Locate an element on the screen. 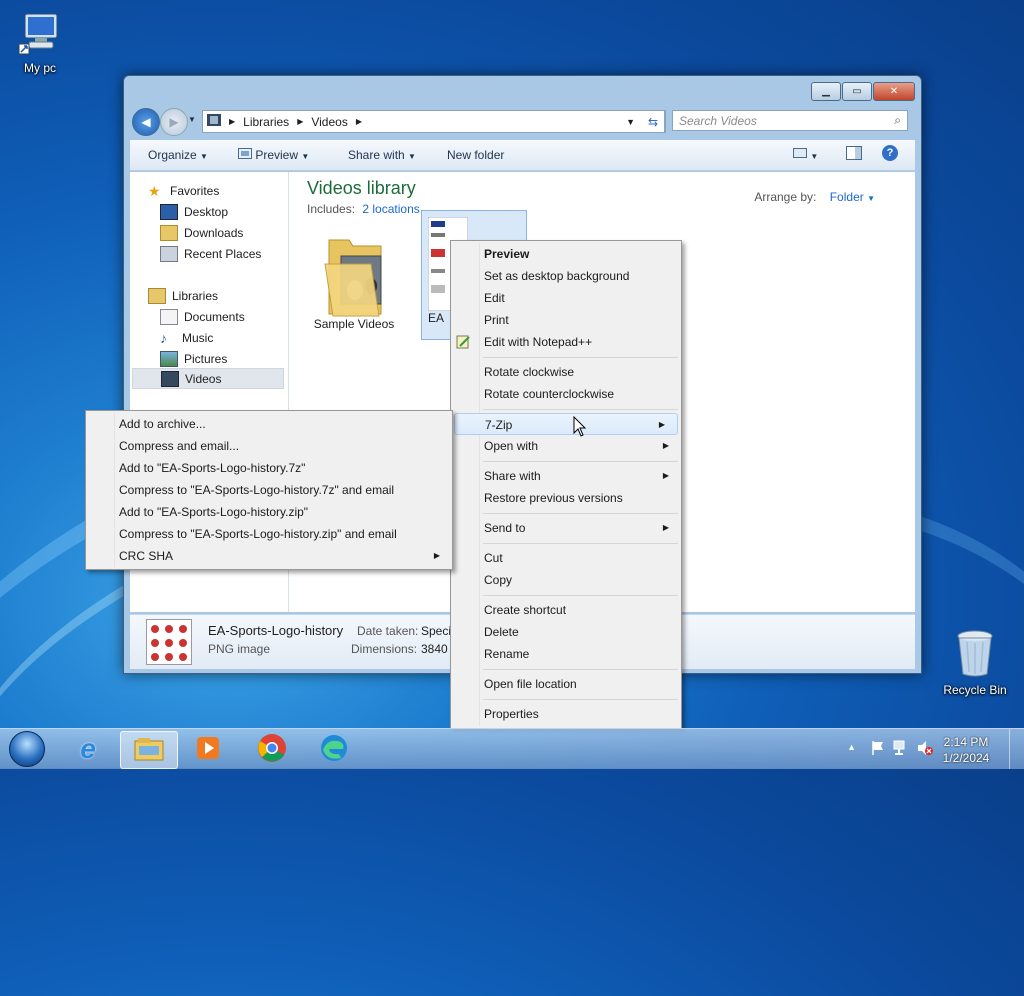 This screenshot has height=996, width=1024. nav-label: Documents is located at coordinates (214, 316).